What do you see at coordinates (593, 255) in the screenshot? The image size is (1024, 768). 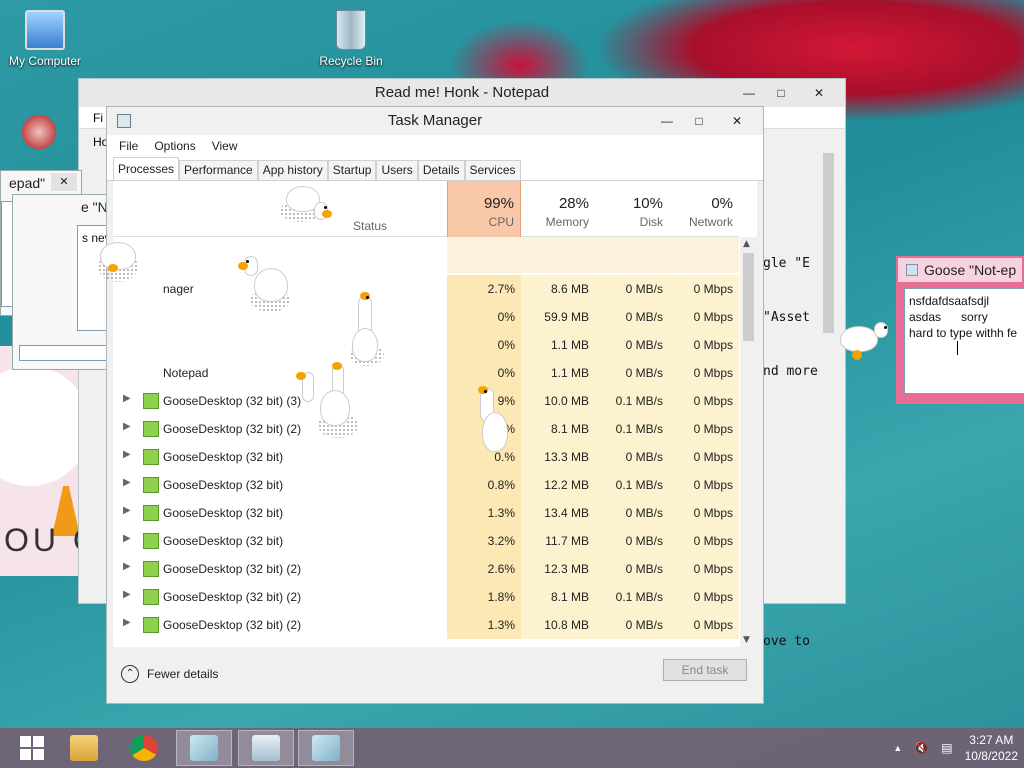 I see `group-header-band` at bounding box center [593, 255].